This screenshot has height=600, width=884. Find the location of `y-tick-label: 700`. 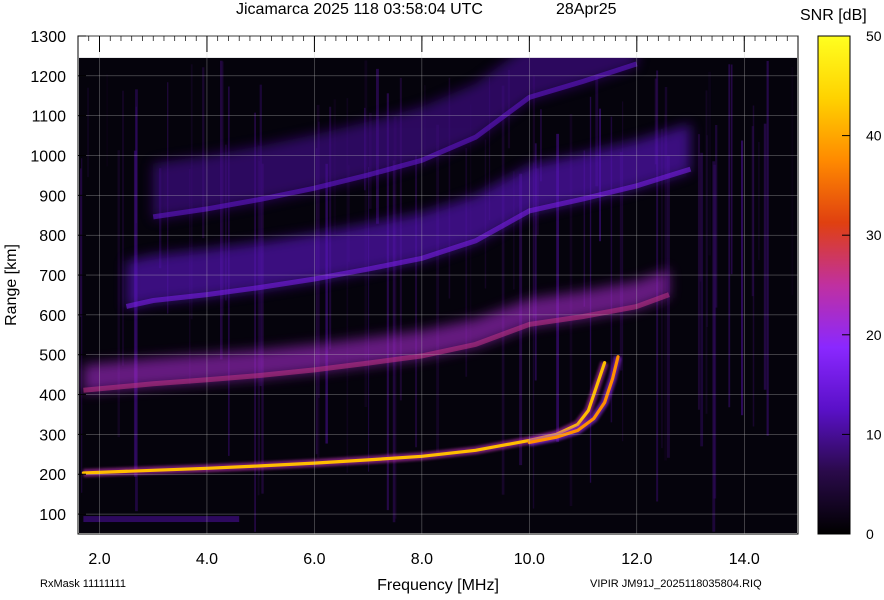

y-tick-label: 700 is located at coordinates (52, 276).